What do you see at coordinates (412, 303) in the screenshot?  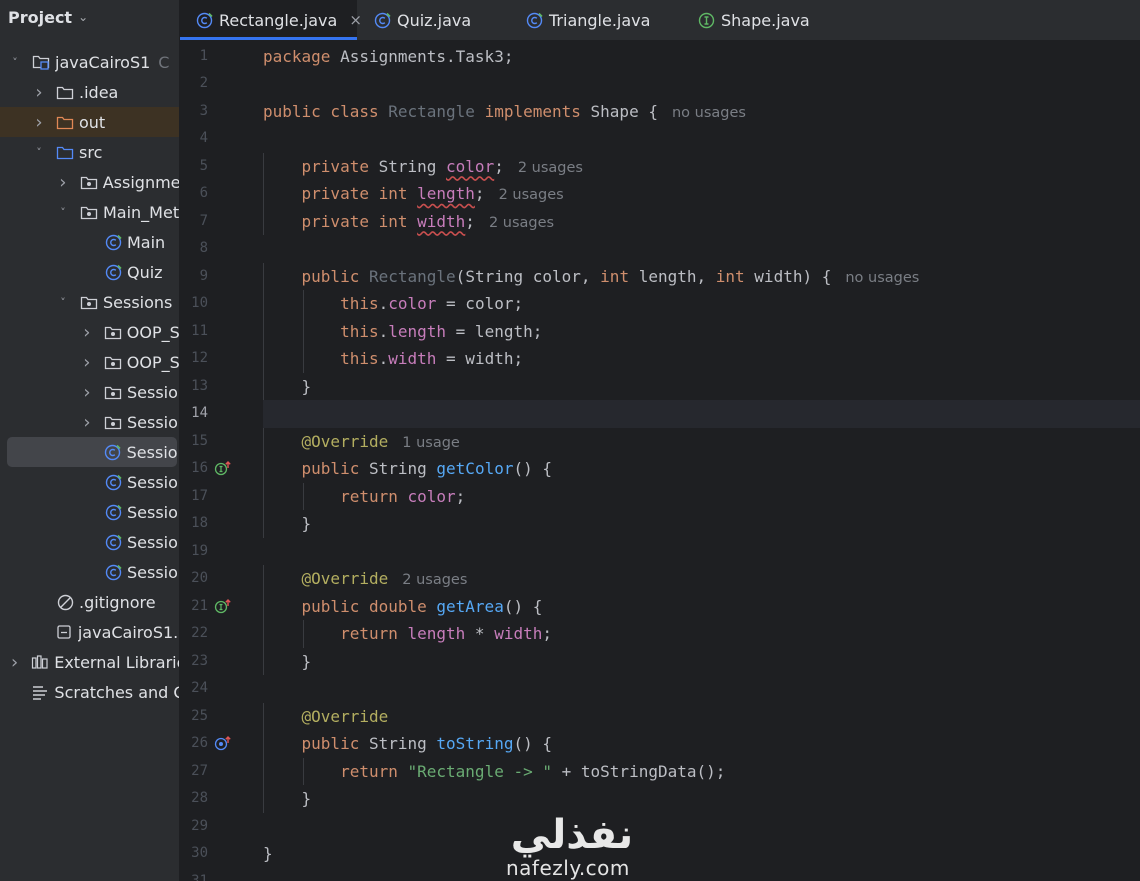 I see `field-token: color` at bounding box center [412, 303].